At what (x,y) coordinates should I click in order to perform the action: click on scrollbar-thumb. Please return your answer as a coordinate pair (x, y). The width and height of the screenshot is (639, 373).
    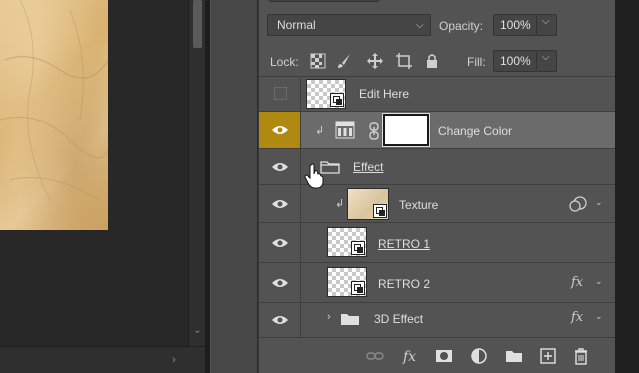
    Looking at the image, I should click on (197, 24).